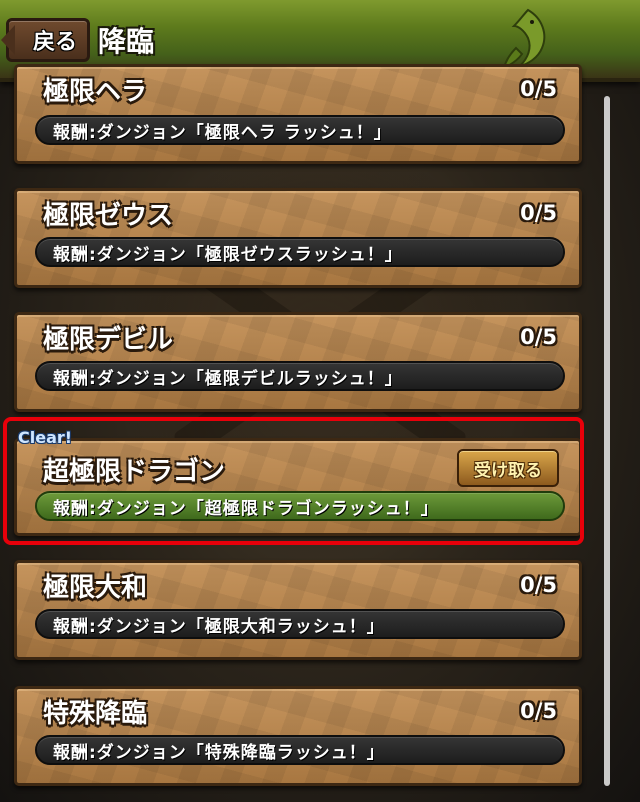  I want to click on reward-bar: 報酬:ダンジョン「極限大和ラッシュ！」, so click(300, 624).